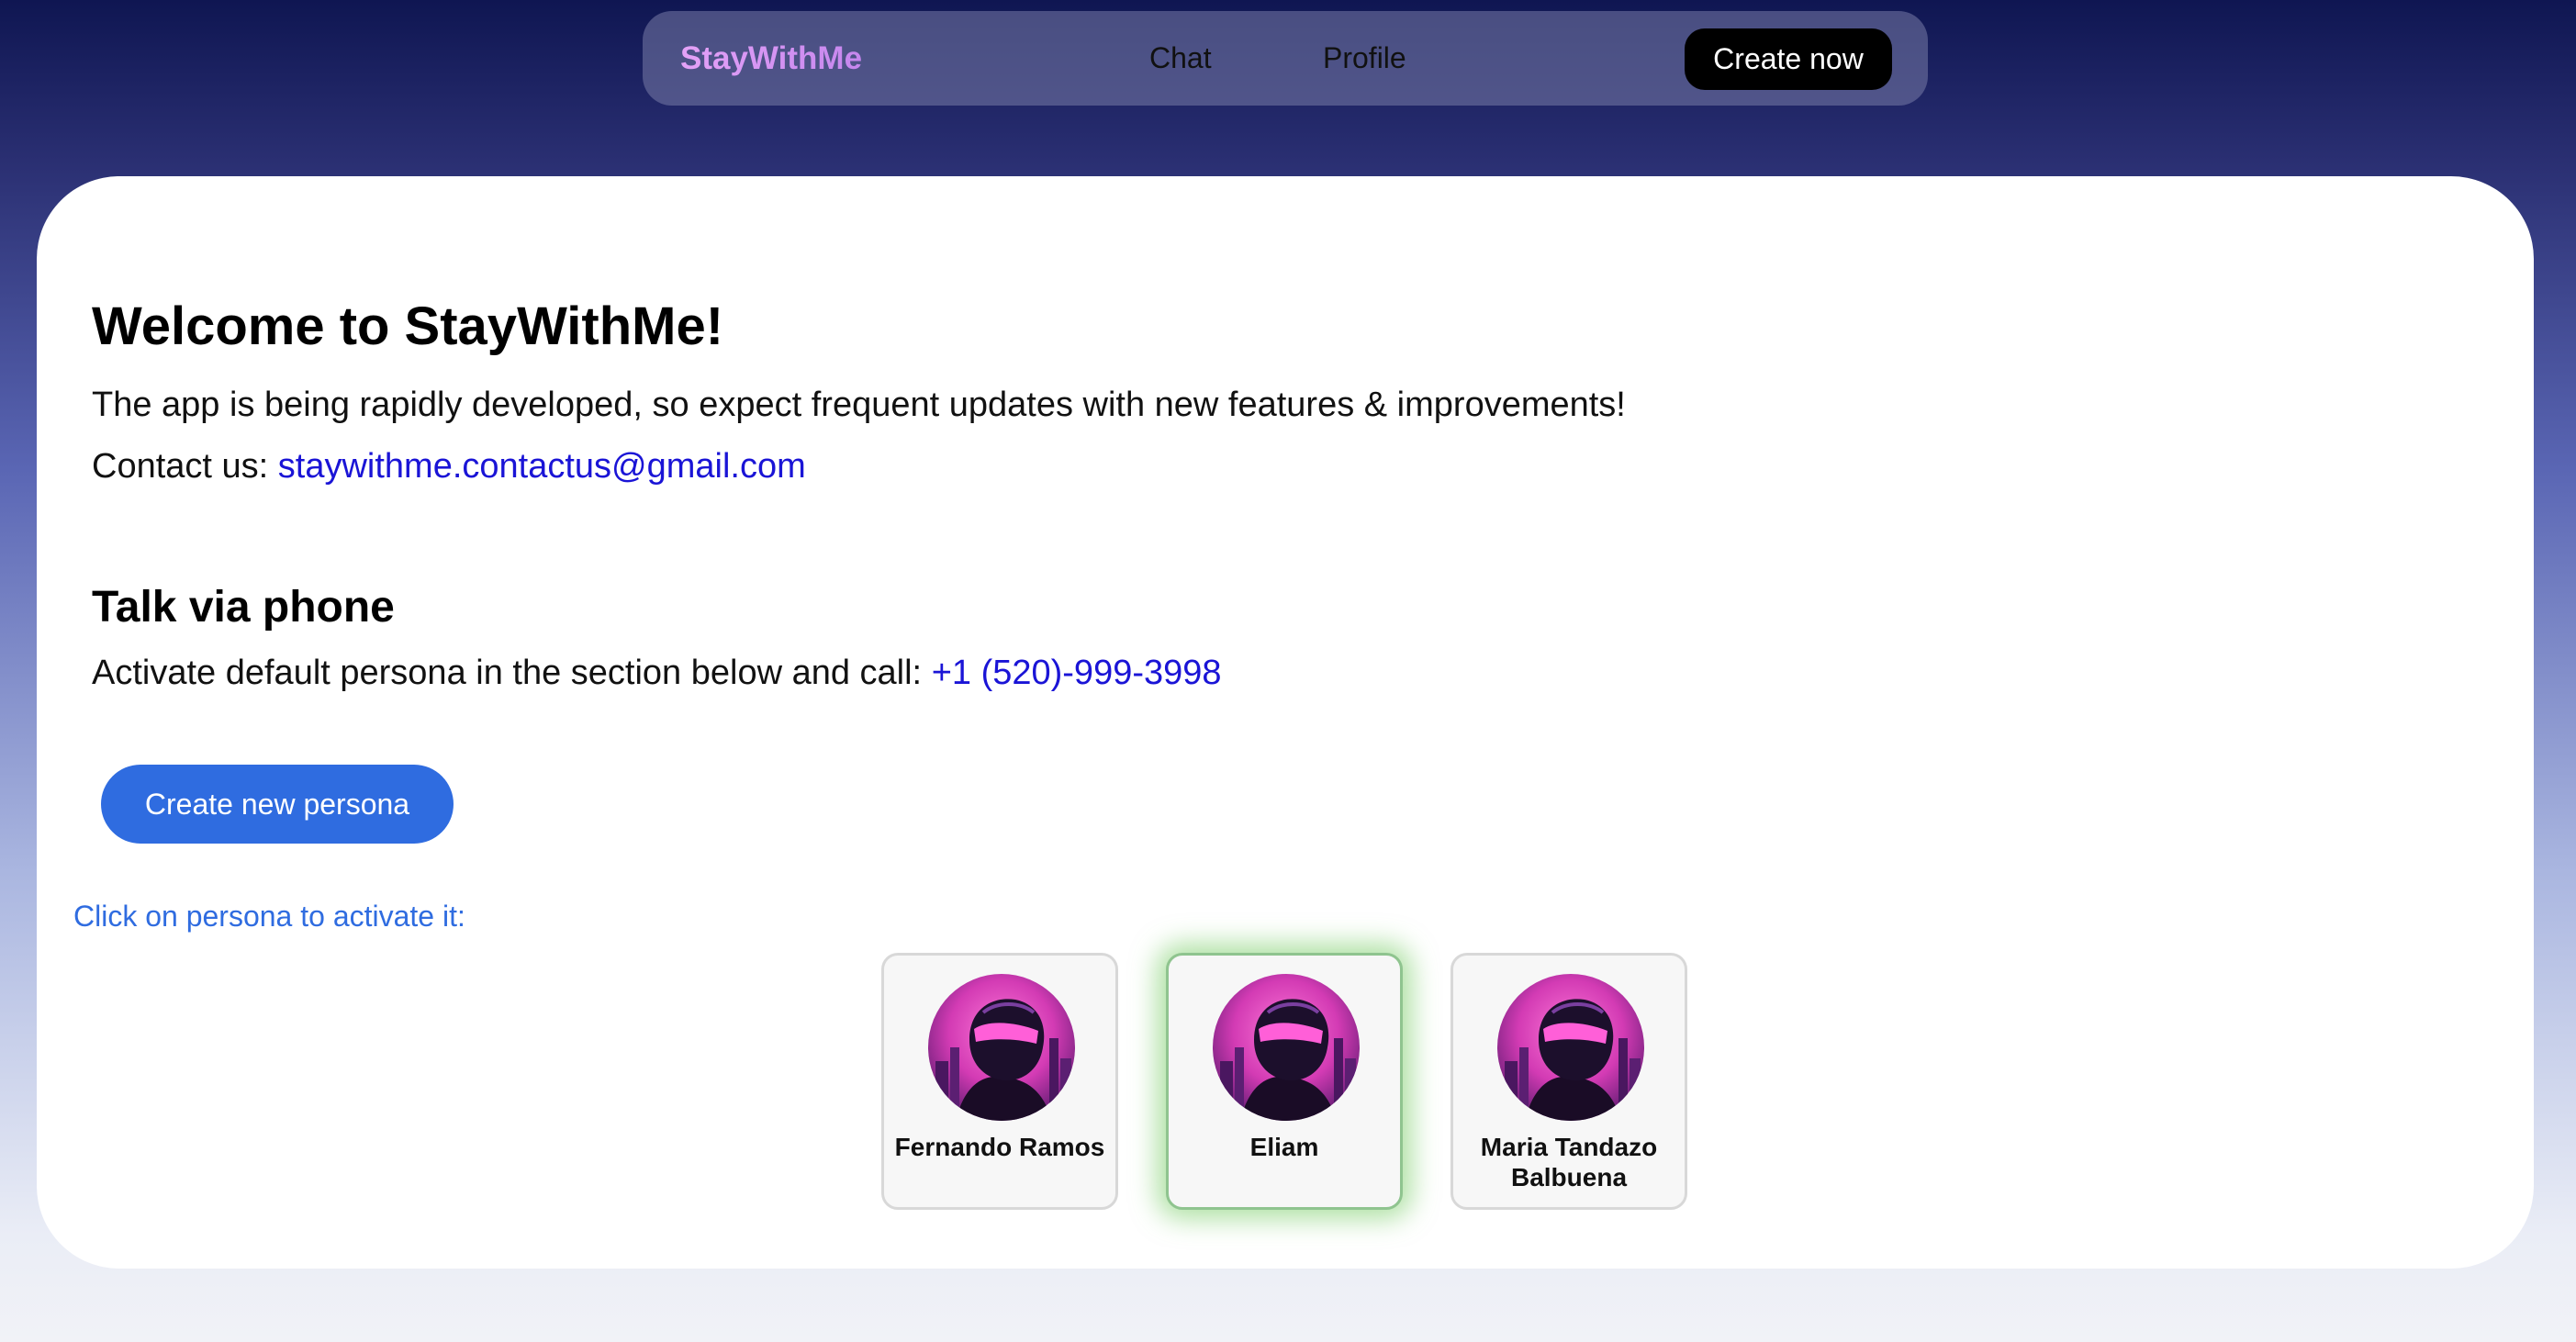  What do you see at coordinates (999, 1147) in the screenshot?
I see `persona-name: Fernando Ramos` at bounding box center [999, 1147].